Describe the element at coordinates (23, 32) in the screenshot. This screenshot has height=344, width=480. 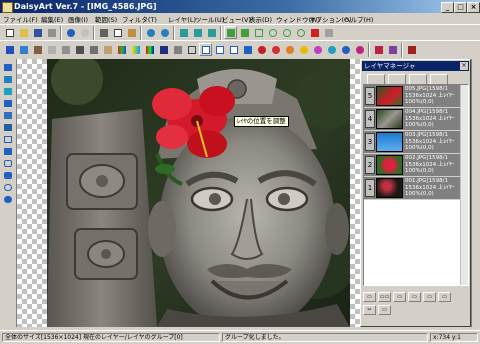
I see `open-folder-icon` at that location.